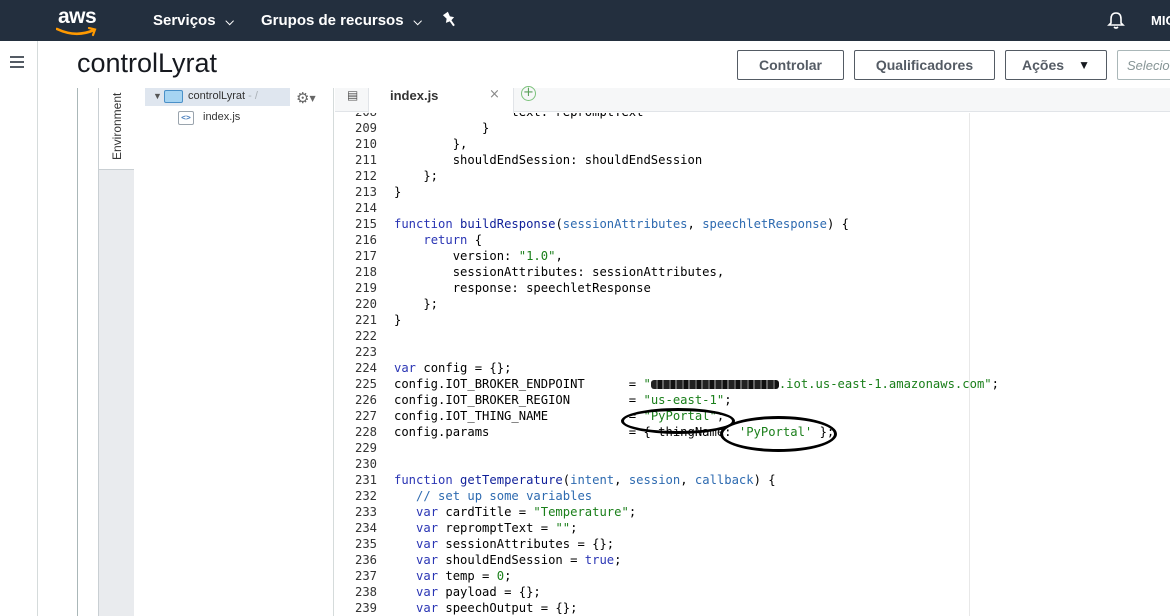 This screenshot has height=616, width=1170. I want to click on code-line: 211 shouldEndSession: shouldEndSession, so click(667, 160).